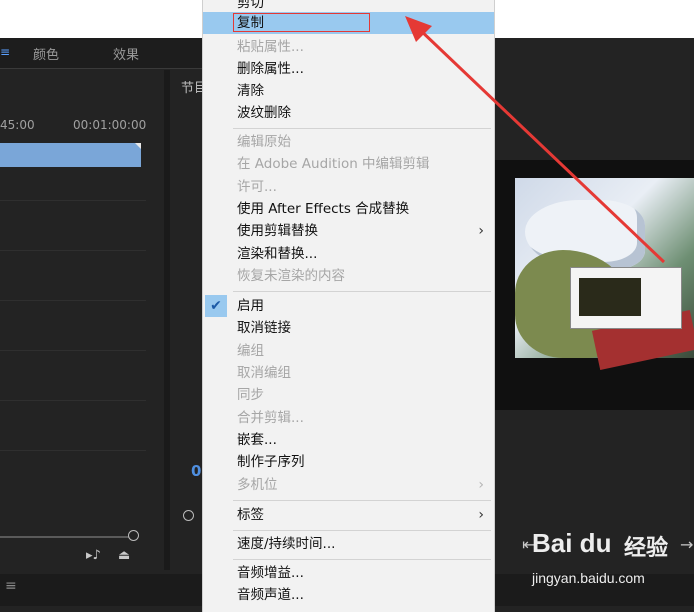 The width and height of the screenshot is (694, 612). I want to click on panel-tab-bar: ≡ 颜色 效果, so click(101, 53).